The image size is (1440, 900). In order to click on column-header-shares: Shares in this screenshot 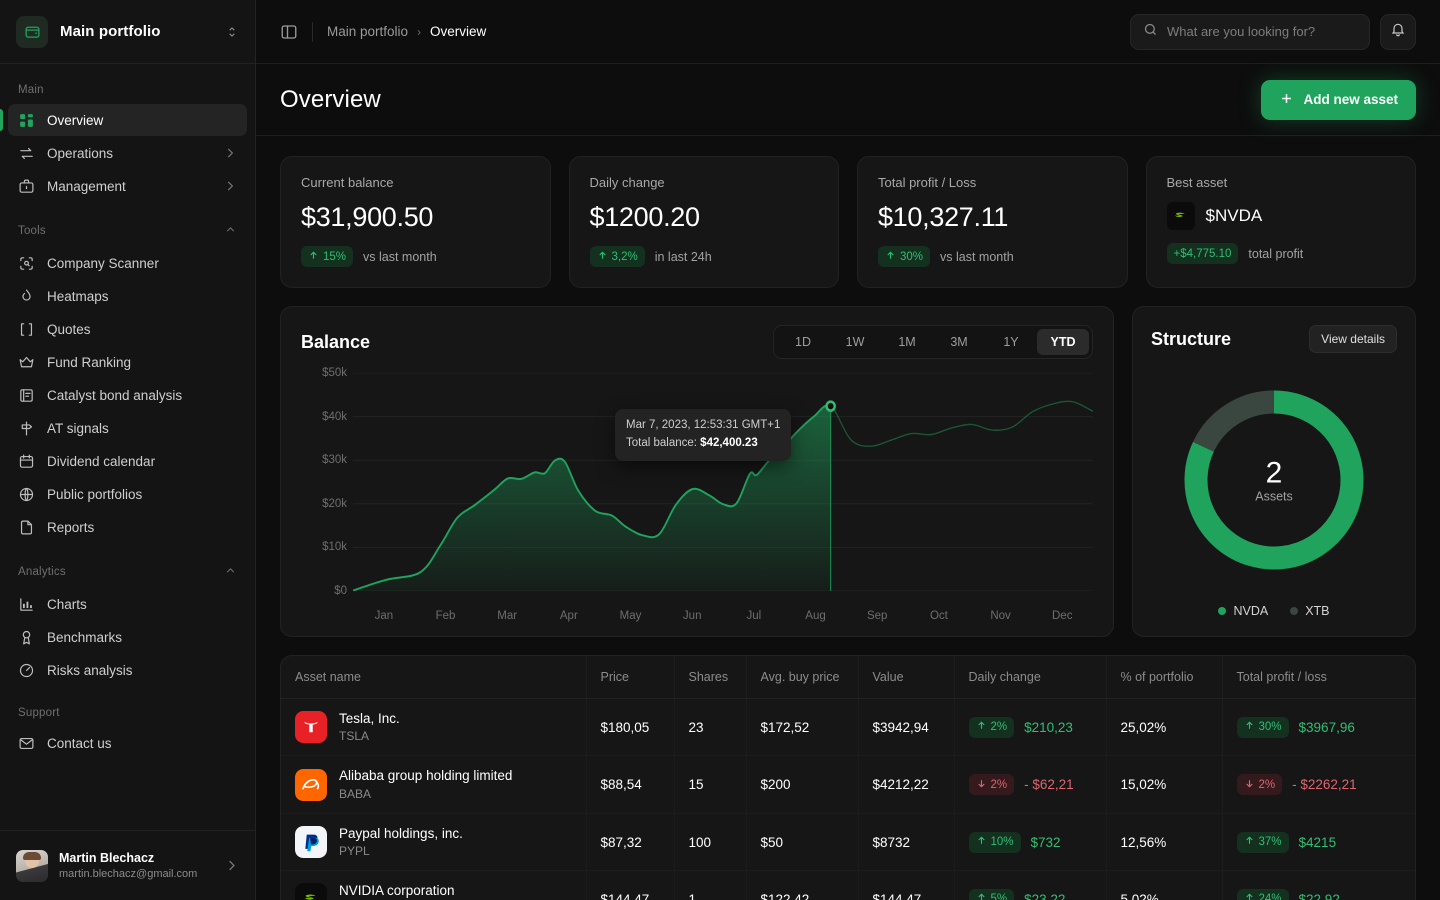, I will do `click(709, 677)`.